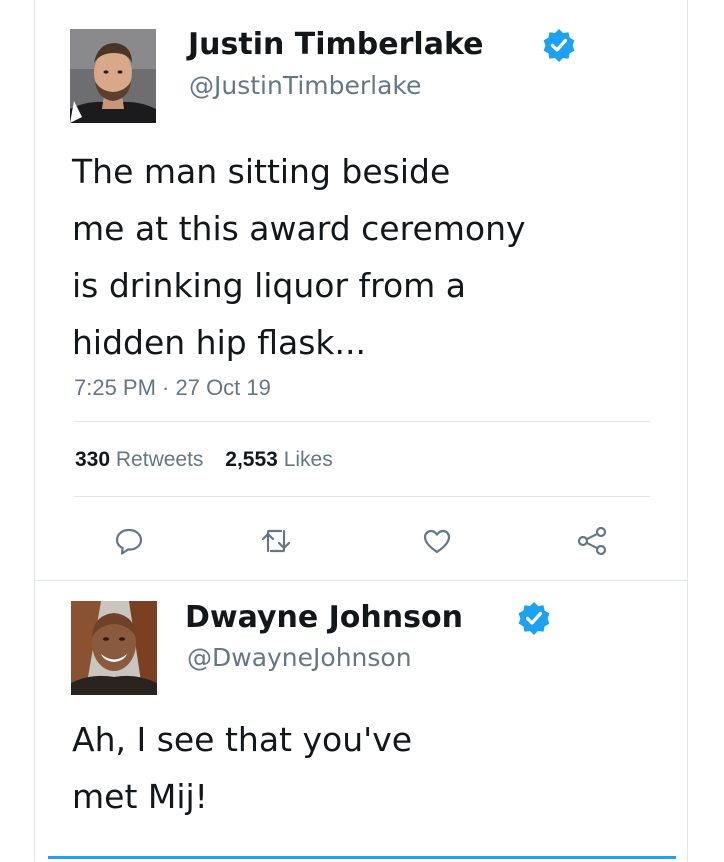  Describe the element at coordinates (308, 459) in the screenshot. I see `likes-label: Likes` at that location.